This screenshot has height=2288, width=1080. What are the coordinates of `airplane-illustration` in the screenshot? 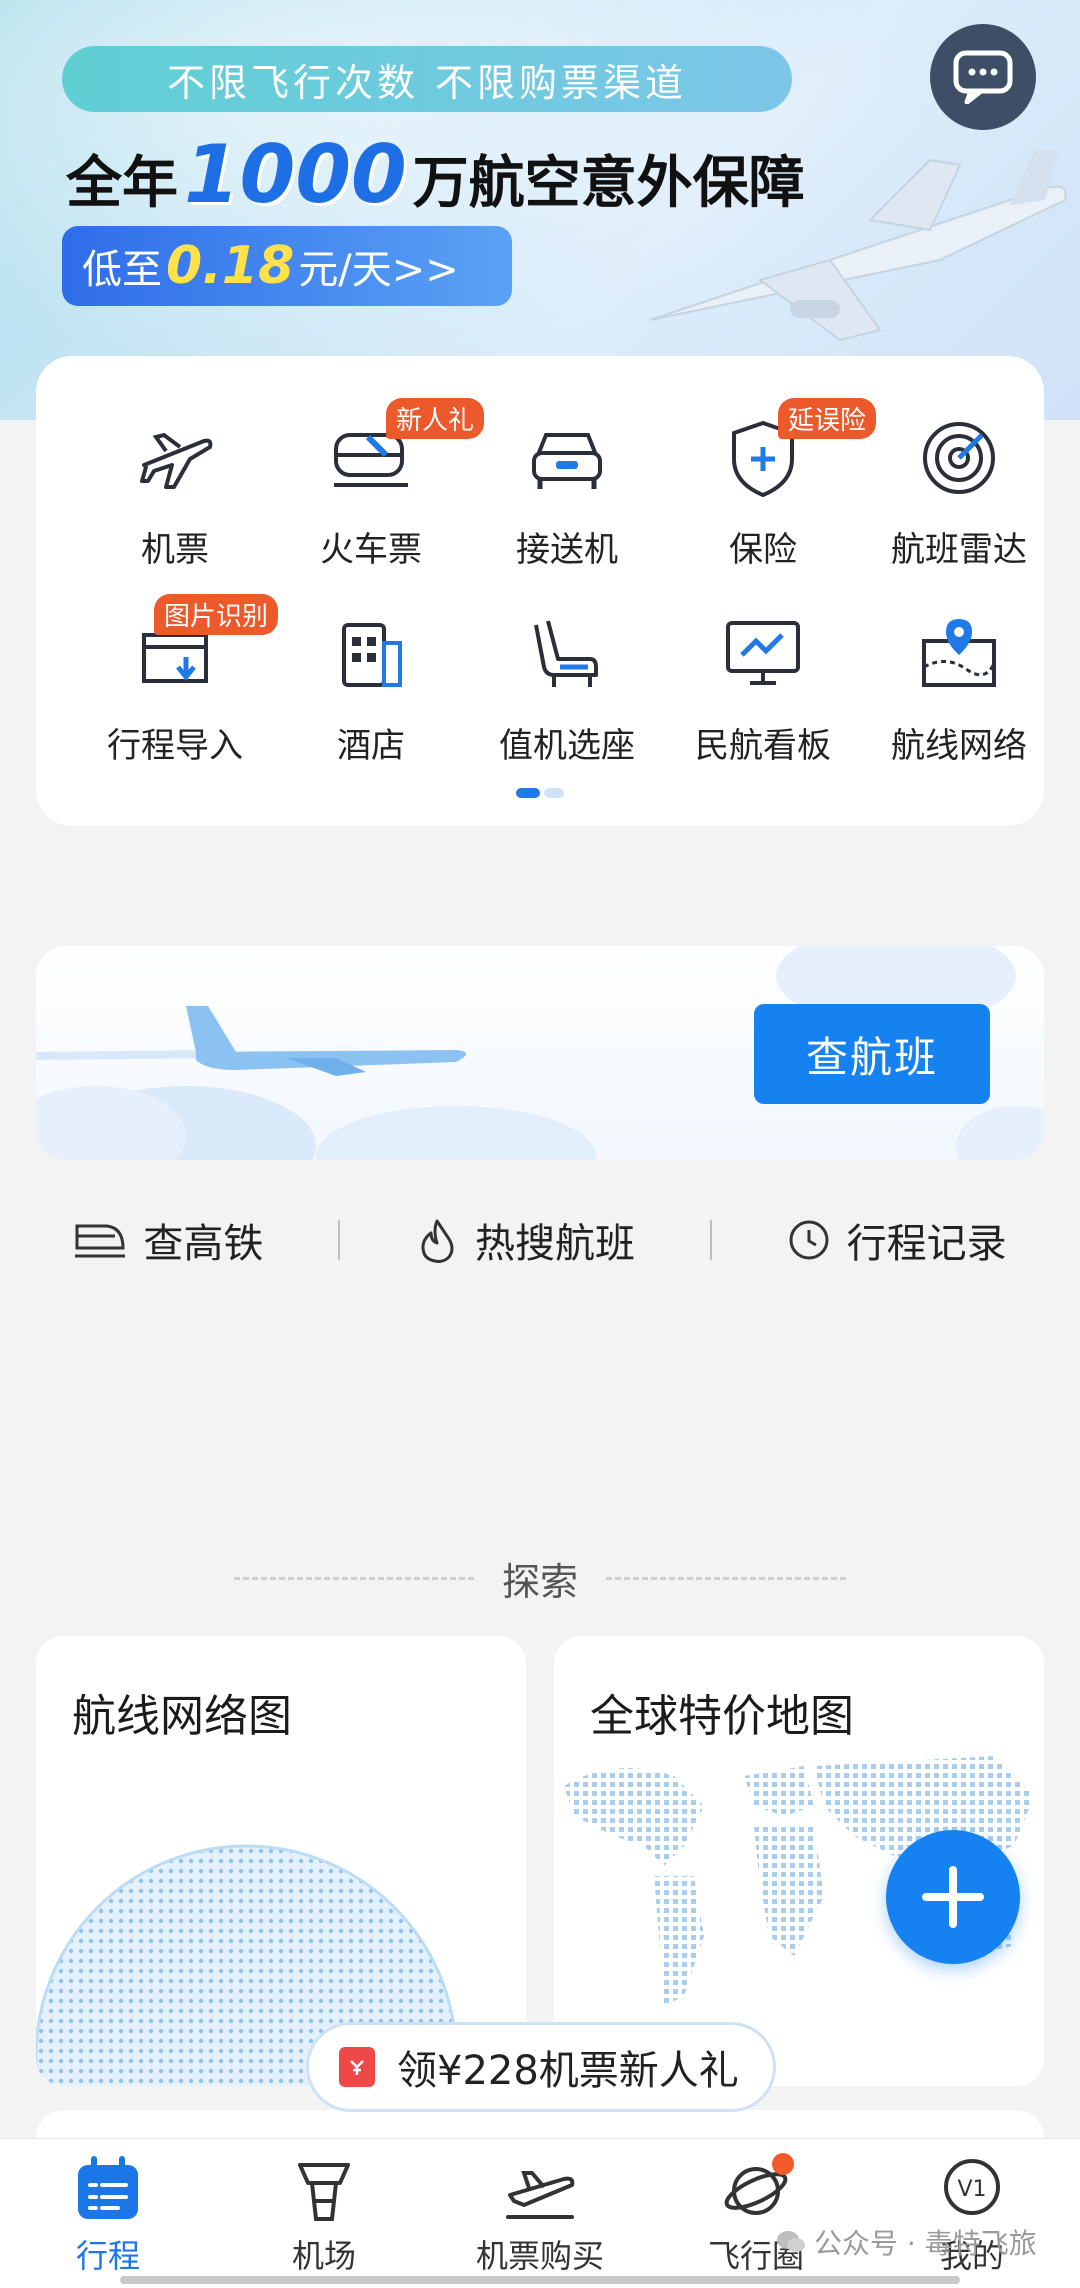 It's located at (858, 246).